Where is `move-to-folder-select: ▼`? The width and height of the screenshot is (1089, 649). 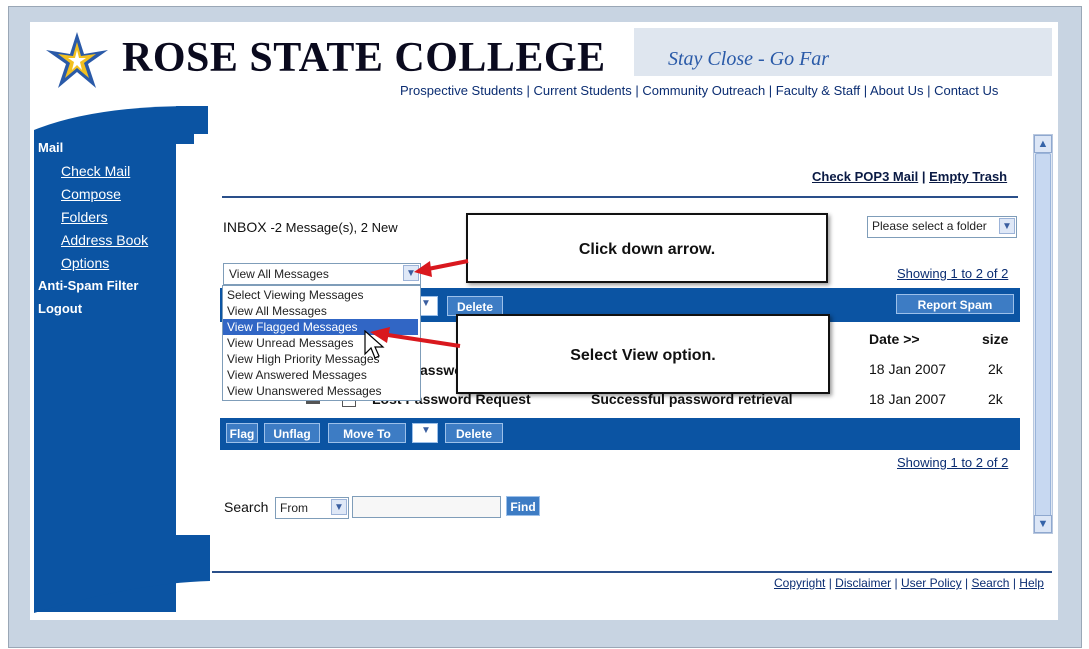 move-to-folder-select: ▼ is located at coordinates (425, 433).